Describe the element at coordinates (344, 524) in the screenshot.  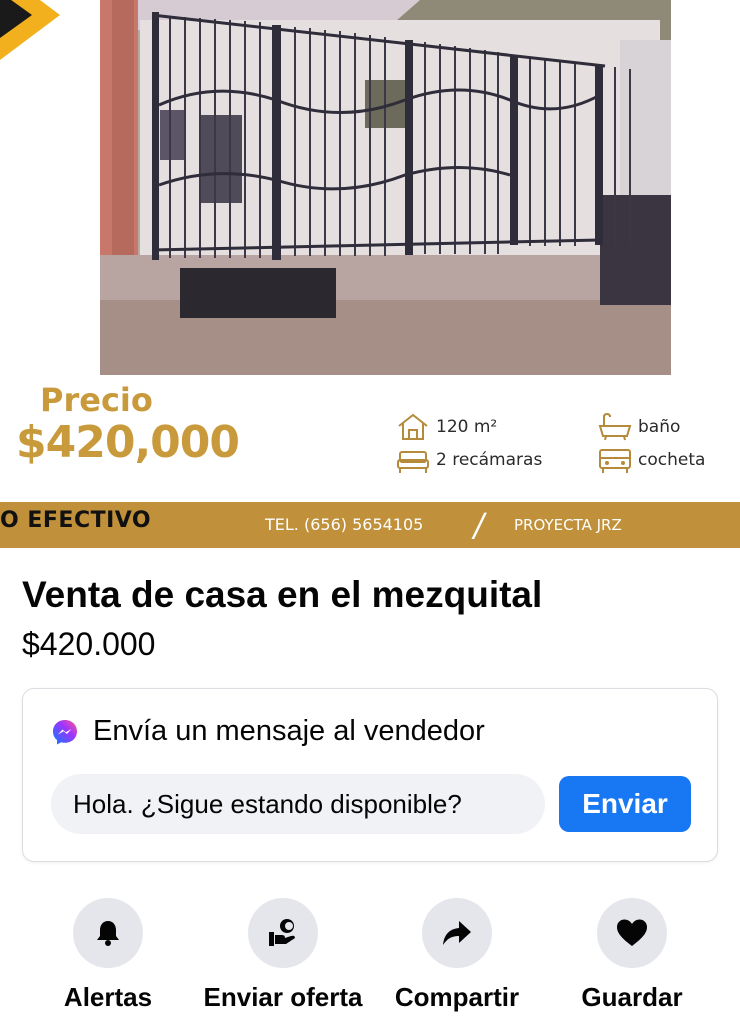
I see `band-phone-text: TEL. (656) 5654105` at that location.